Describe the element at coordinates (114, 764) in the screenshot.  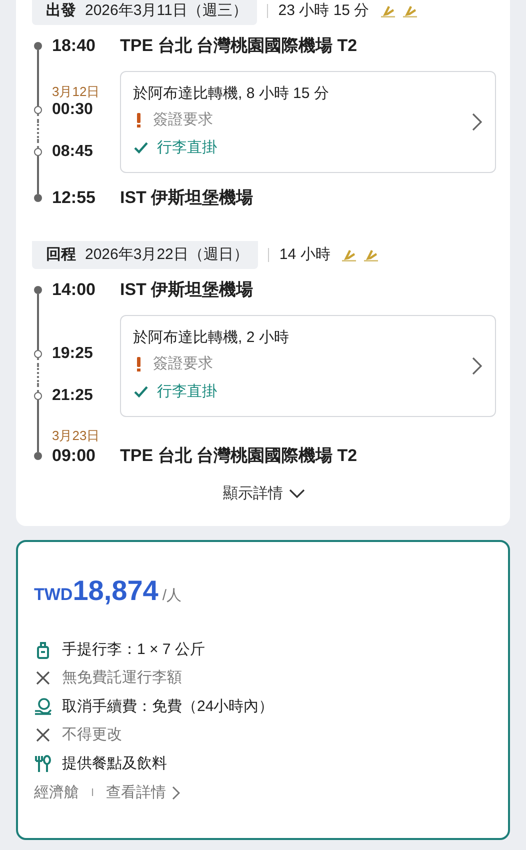
I see `fare-feature: 提供餐點及飲料` at that location.